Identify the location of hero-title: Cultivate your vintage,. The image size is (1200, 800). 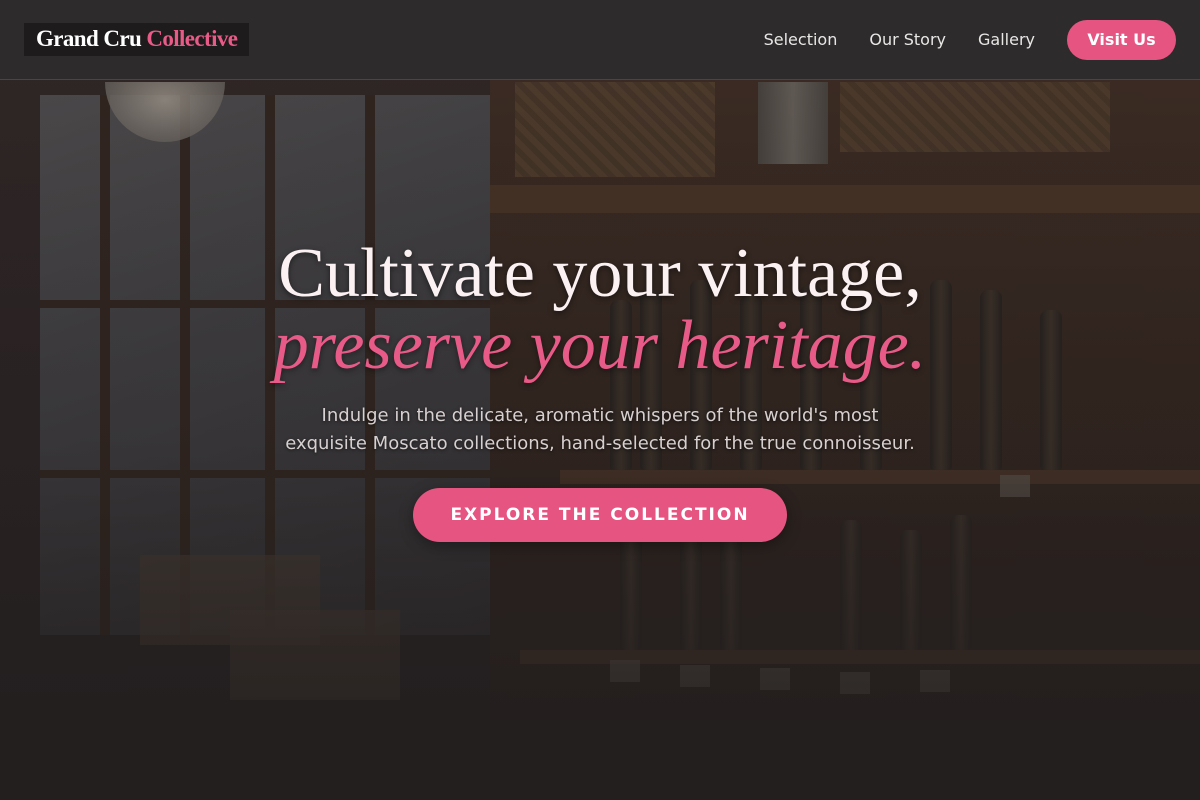
(600, 273).